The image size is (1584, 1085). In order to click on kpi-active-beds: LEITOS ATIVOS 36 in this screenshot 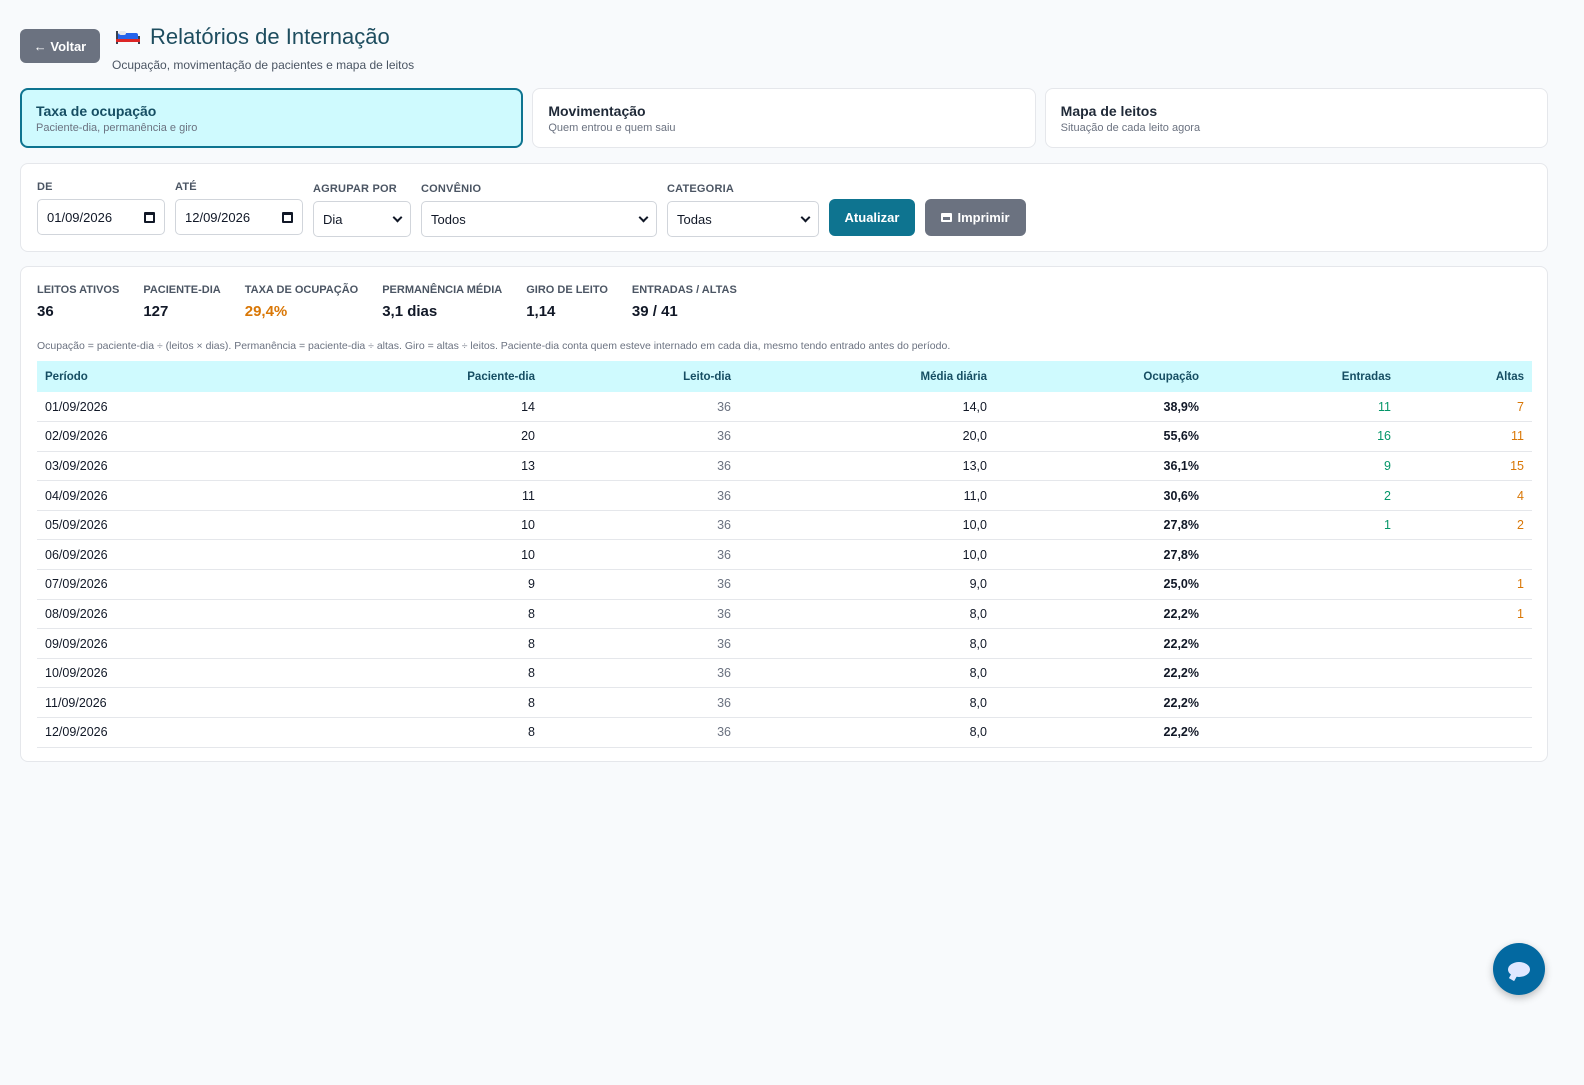, I will do `click(78, 302)`.